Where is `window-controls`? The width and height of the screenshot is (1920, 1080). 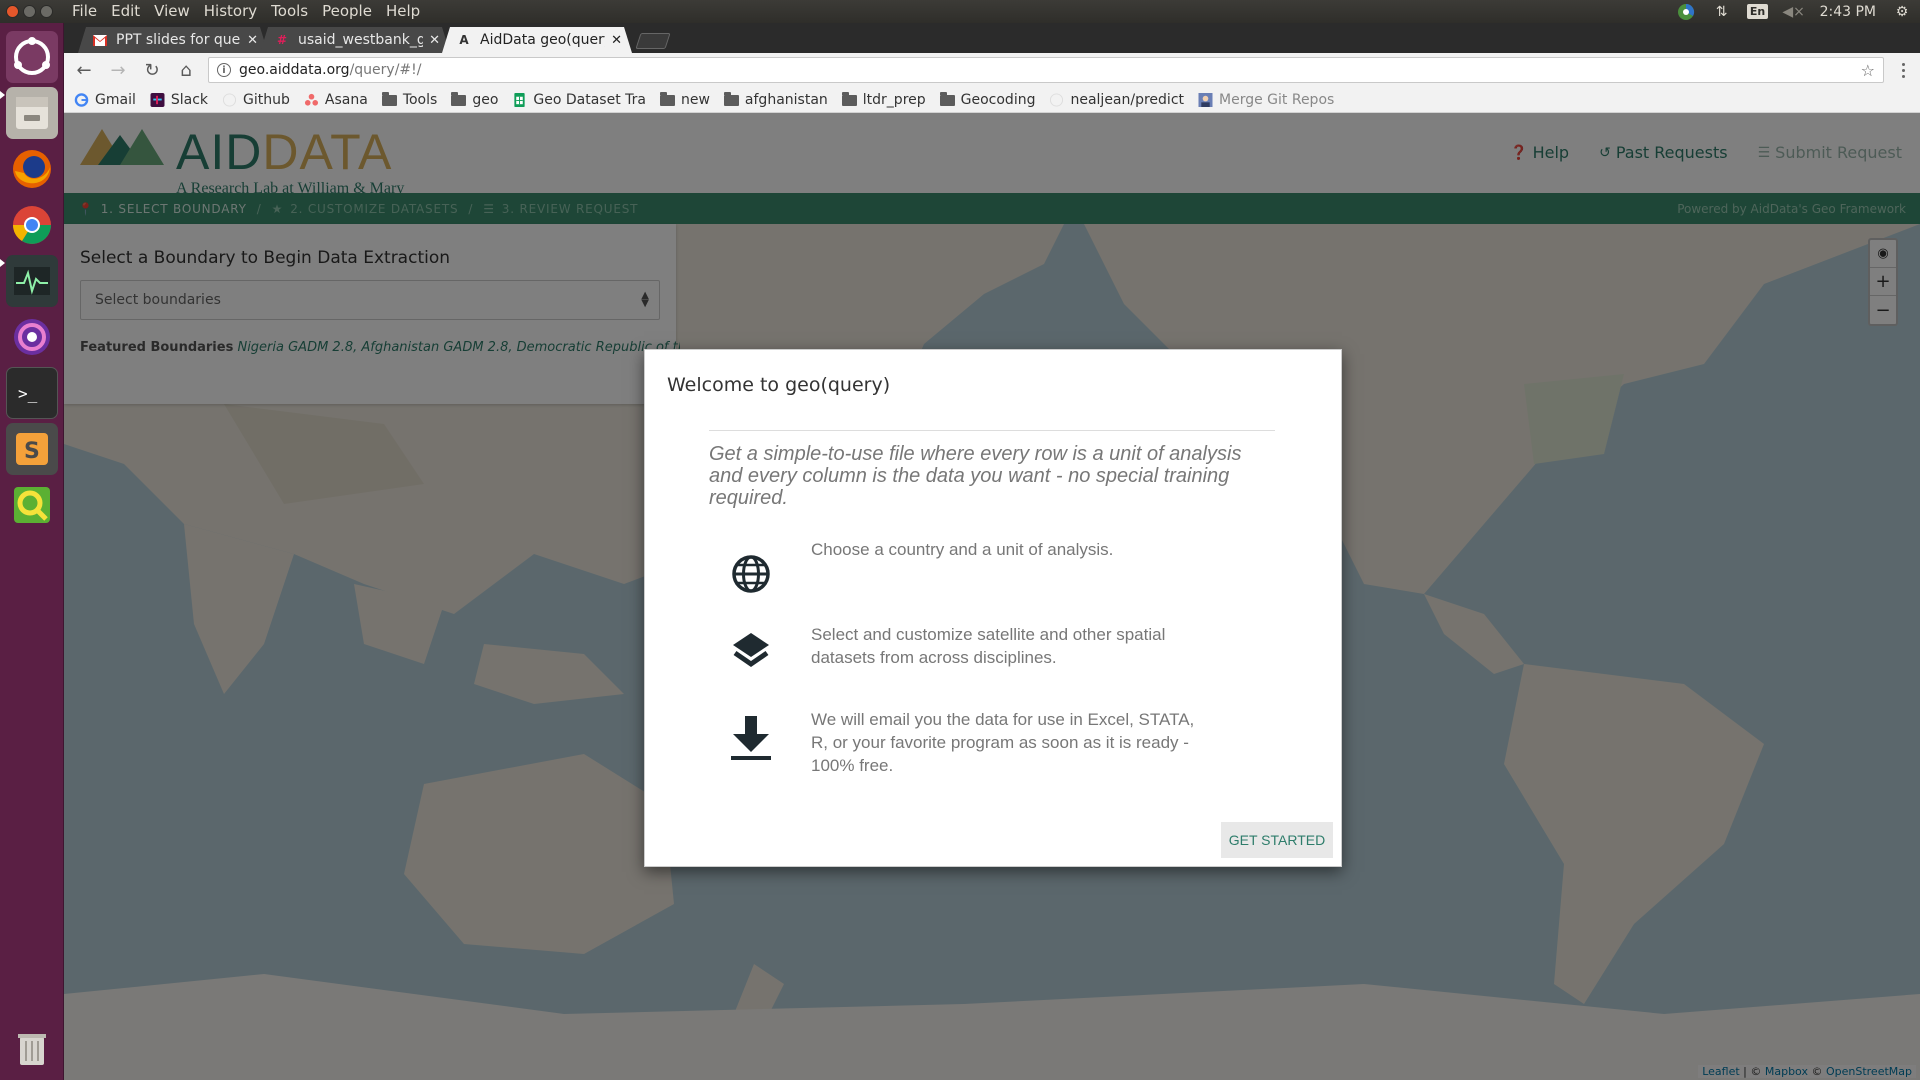 window-controls is located at coordinates (29, 11).